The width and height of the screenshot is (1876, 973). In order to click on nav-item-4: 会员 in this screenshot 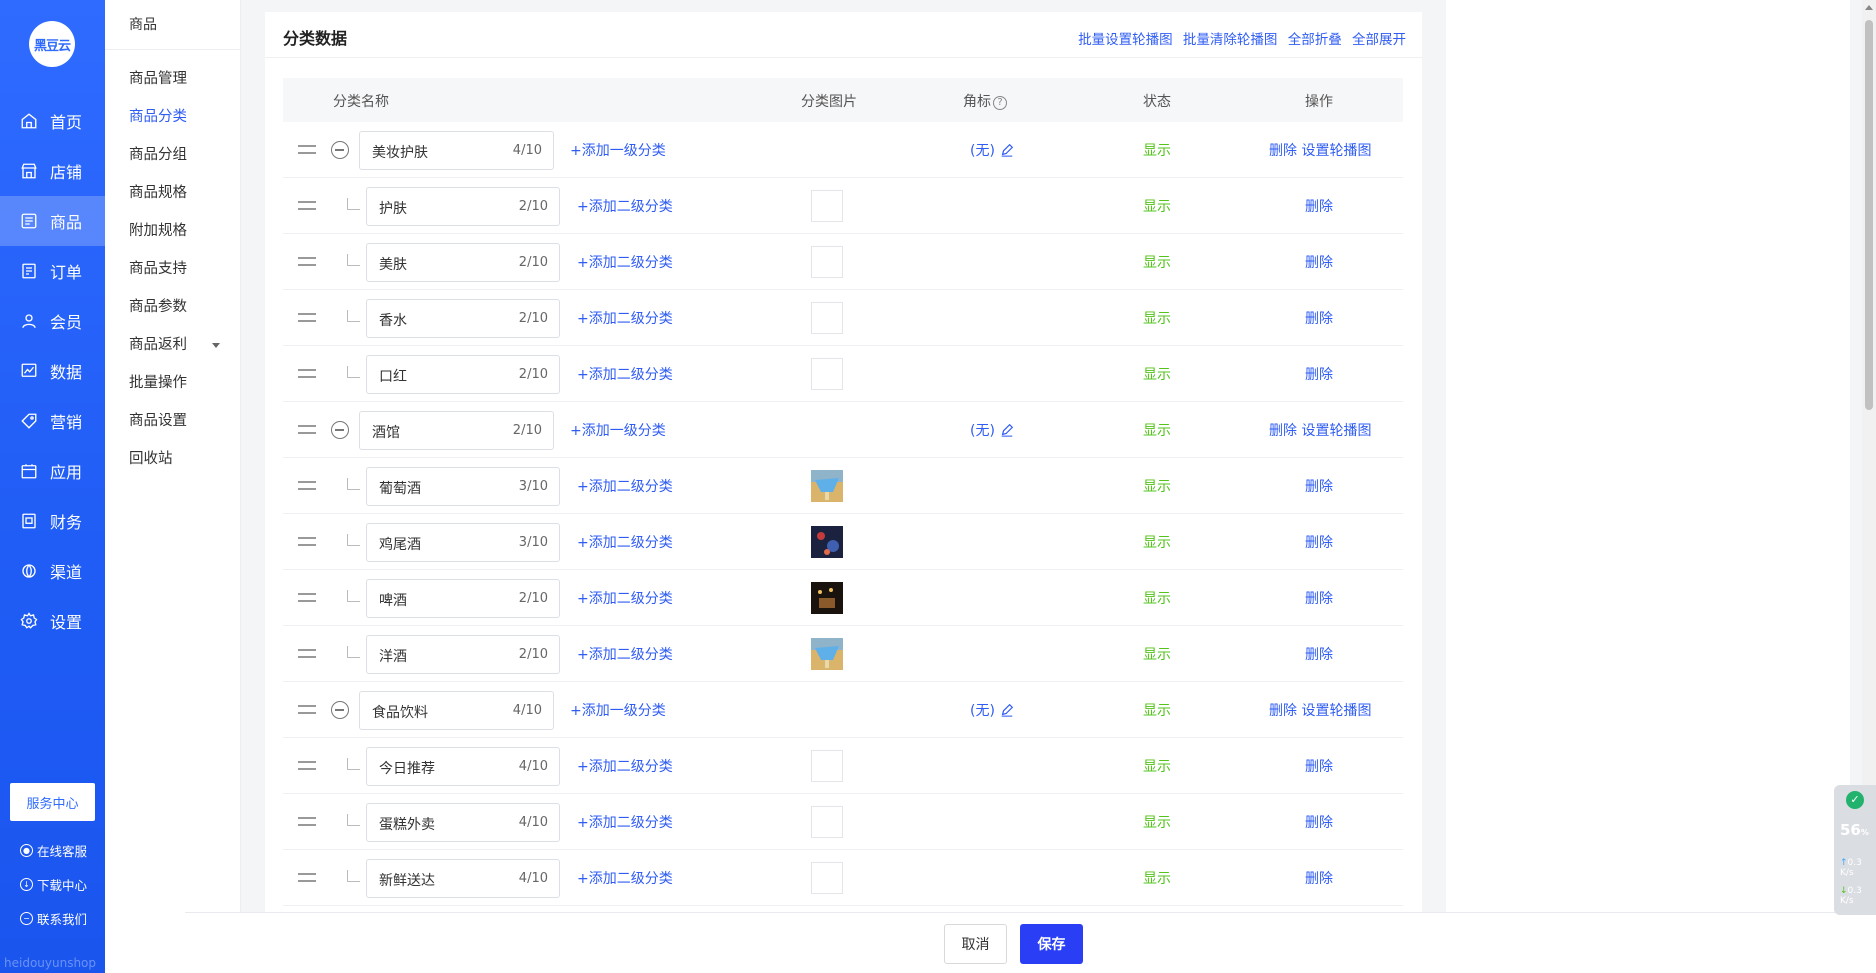, I will do `click(52, 321)`.